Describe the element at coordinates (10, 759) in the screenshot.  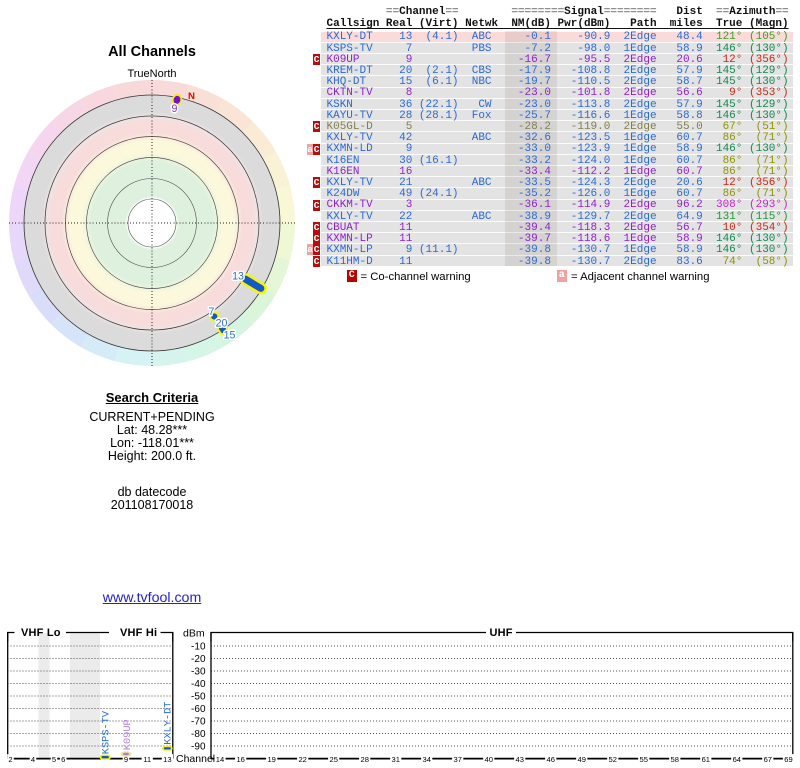
I see `svg-text: 2` at that location.